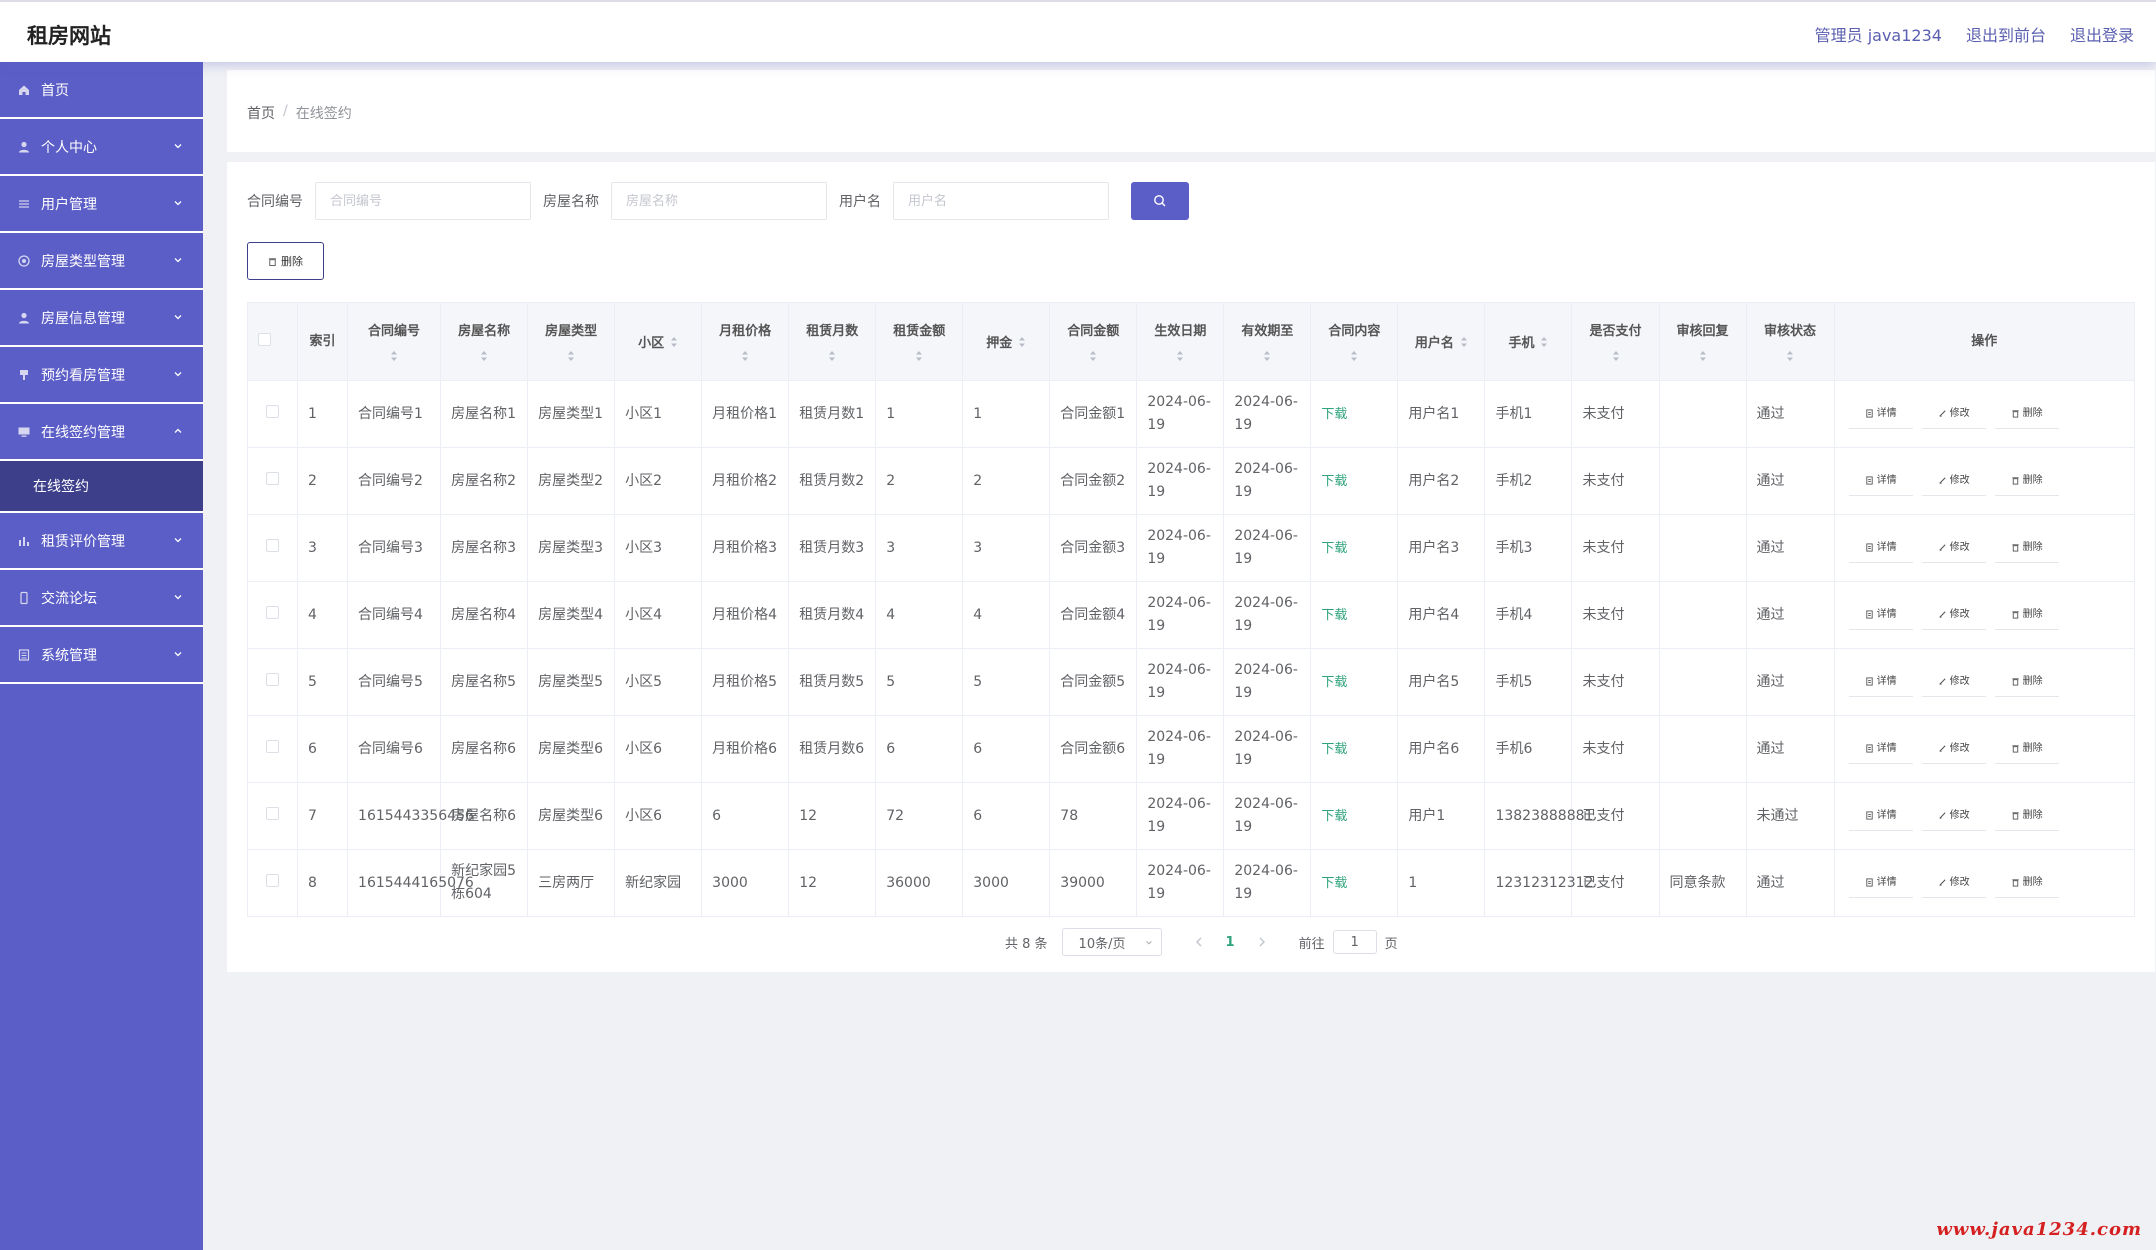 This screenshot has height=1250, width=2156. Describe the element at coordinates (1878, 34) in the screenshot. I see `admin-user-label: 管理员 java1234` at that location.